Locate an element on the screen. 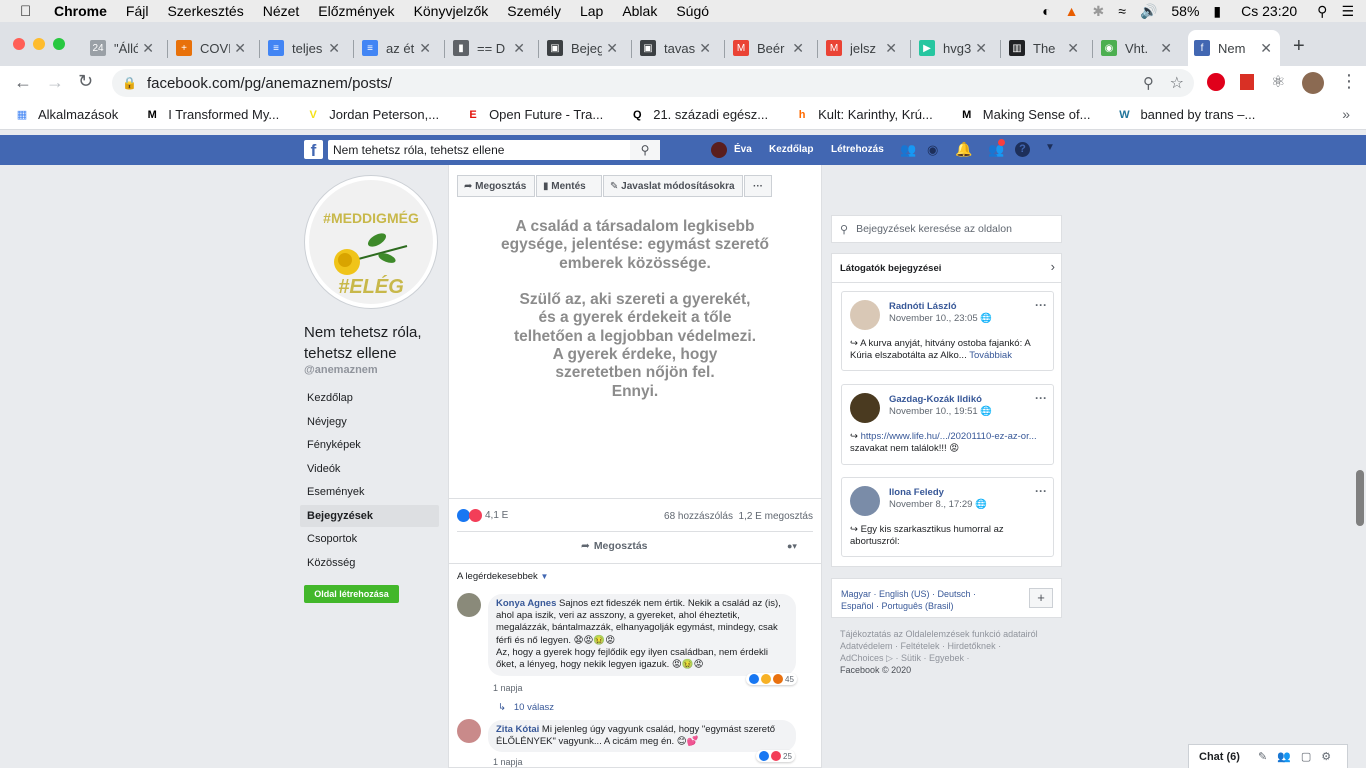 This screenshot has height=768, width=1366. browser-tab: ▮ == D ✕ is located at coordinates (490, 48).